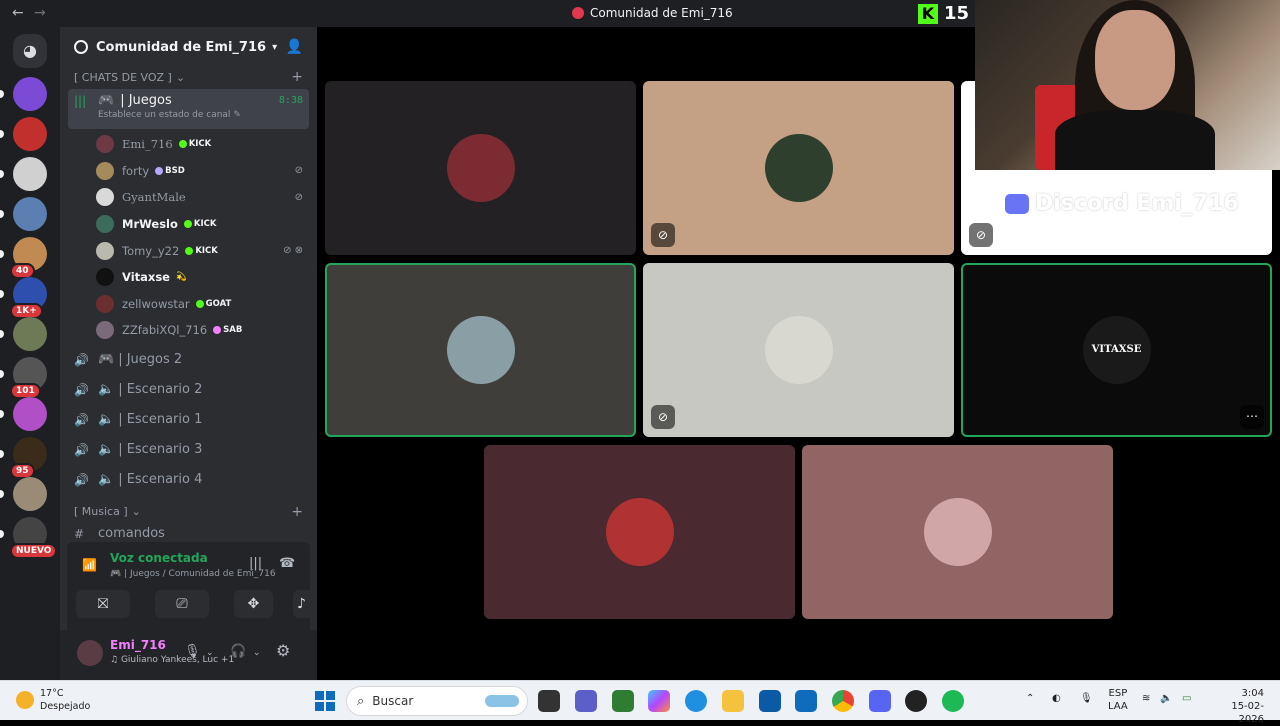 This screenshot has width=1280, height=726. Describe the element at coordinates (659, 701) in the screenshot. I see `copilot-icon` at that location.